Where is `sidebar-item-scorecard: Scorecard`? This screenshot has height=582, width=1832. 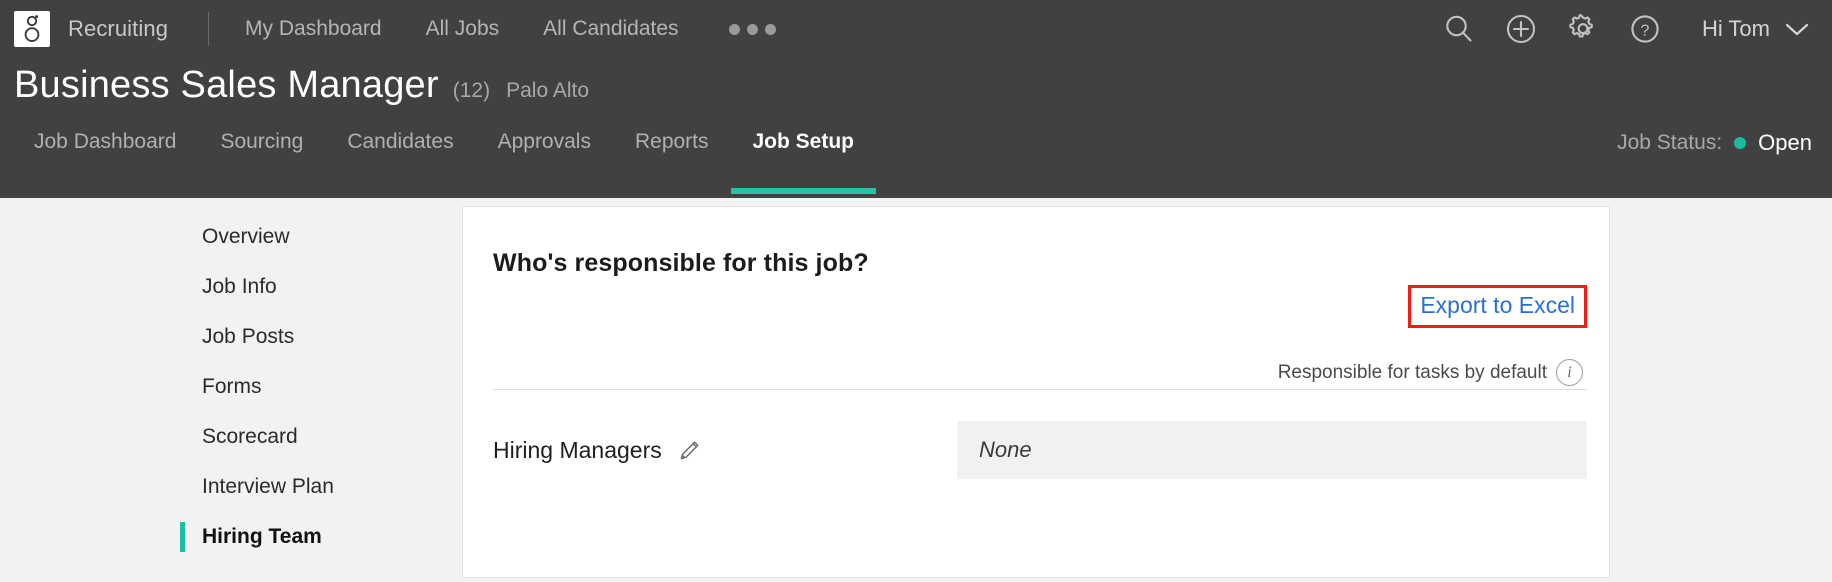 sidebar-item-scorecard: Scorecard is located at coordinates (231, 437).